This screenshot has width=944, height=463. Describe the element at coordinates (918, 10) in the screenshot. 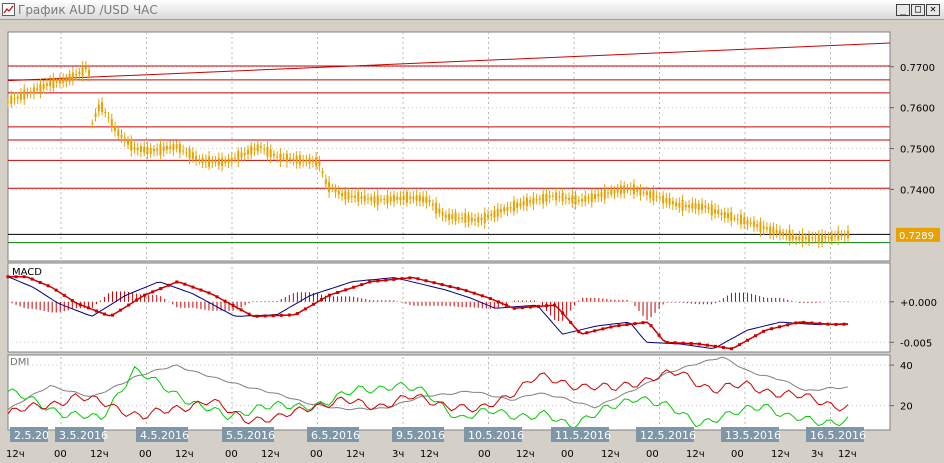

I see `maximize-button: □` at that location.